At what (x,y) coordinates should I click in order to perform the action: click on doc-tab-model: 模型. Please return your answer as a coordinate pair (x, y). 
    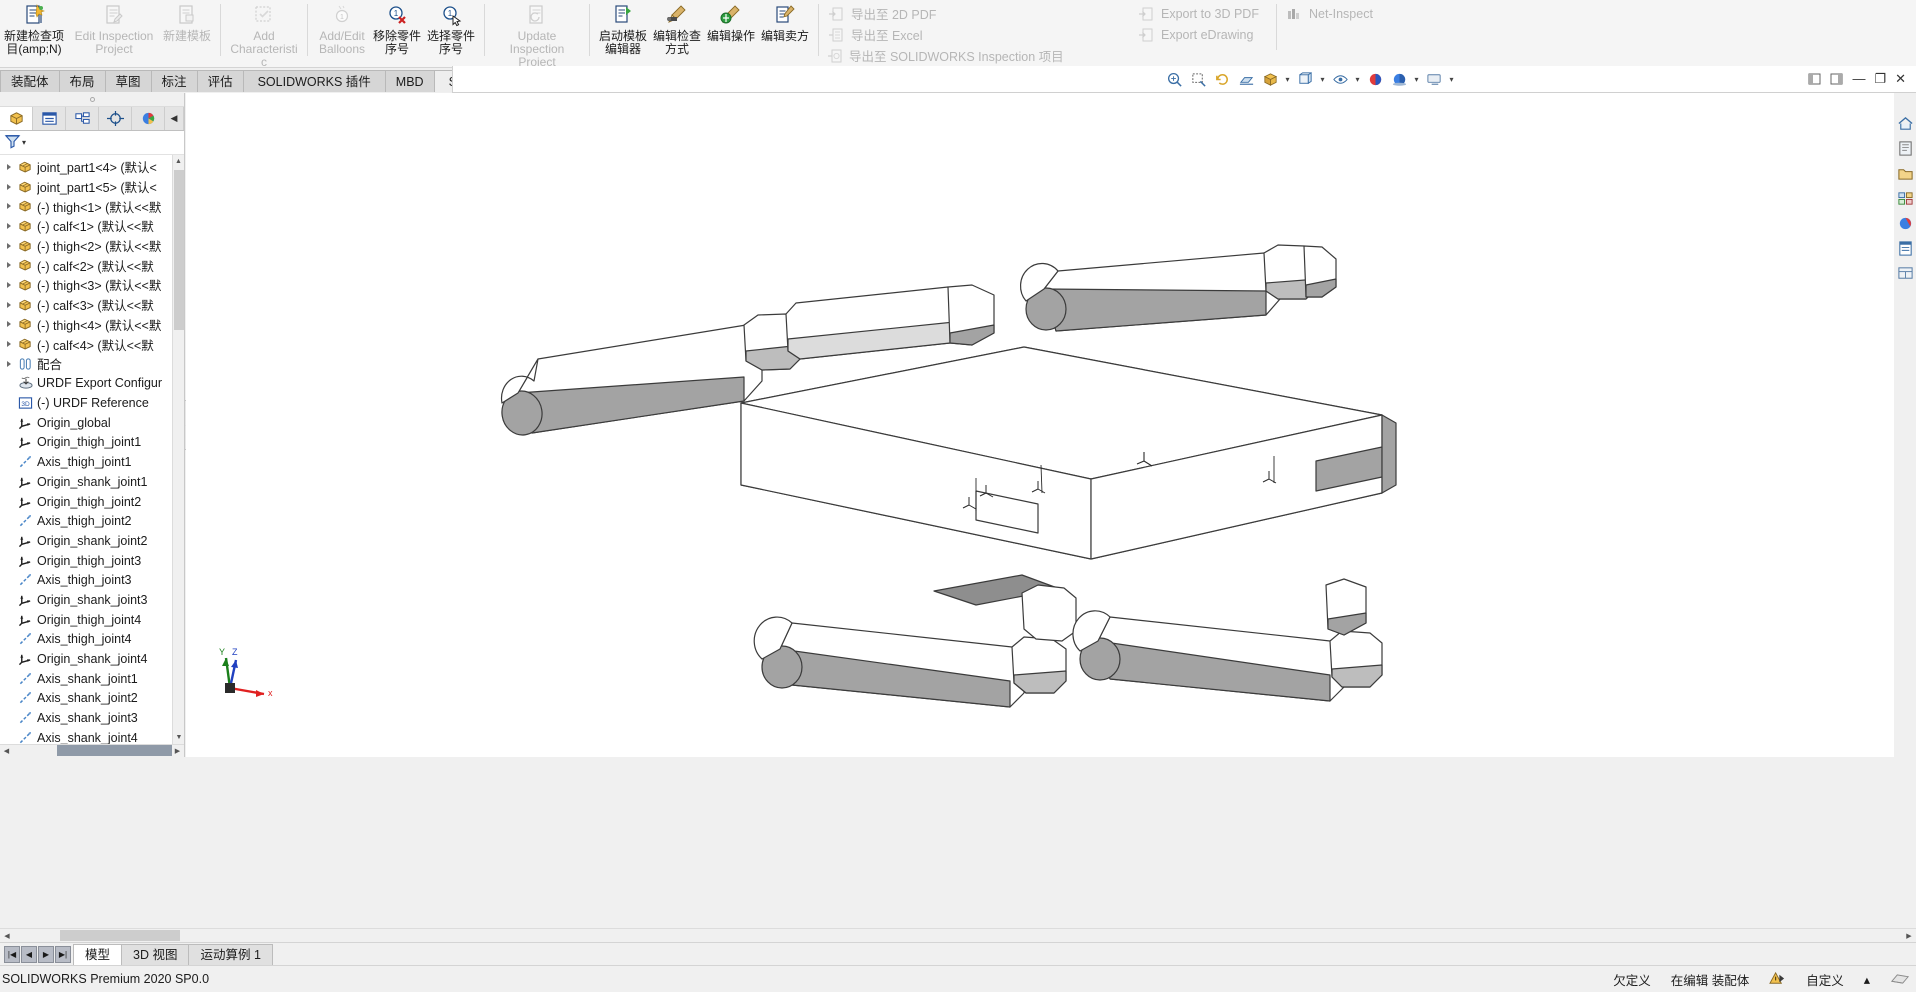
    Looking at the image, I should click on (98, 954).